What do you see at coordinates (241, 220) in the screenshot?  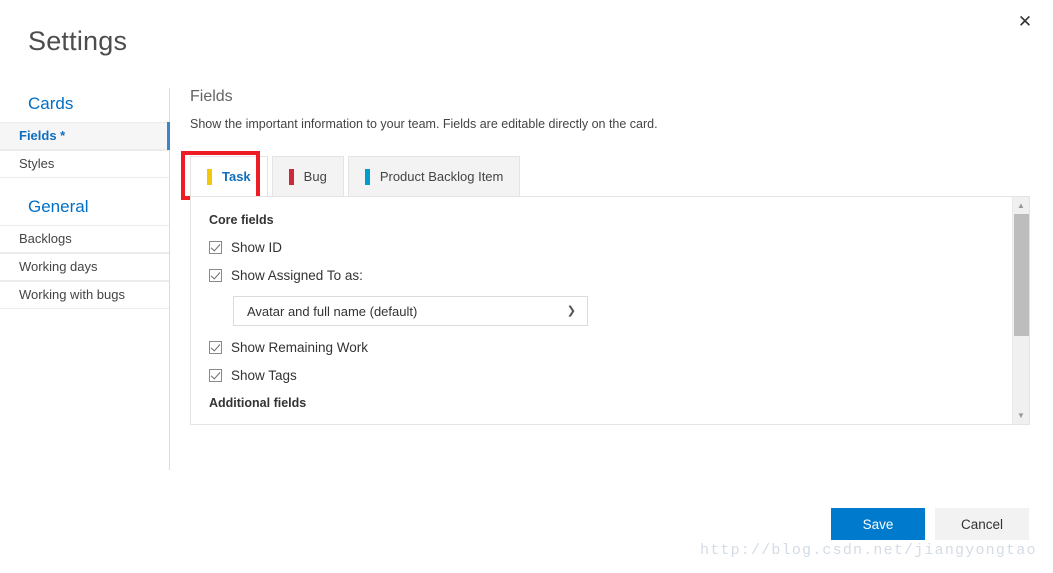 I see `core-fields-section-title: Core fields` at bounding box center [241, 220].